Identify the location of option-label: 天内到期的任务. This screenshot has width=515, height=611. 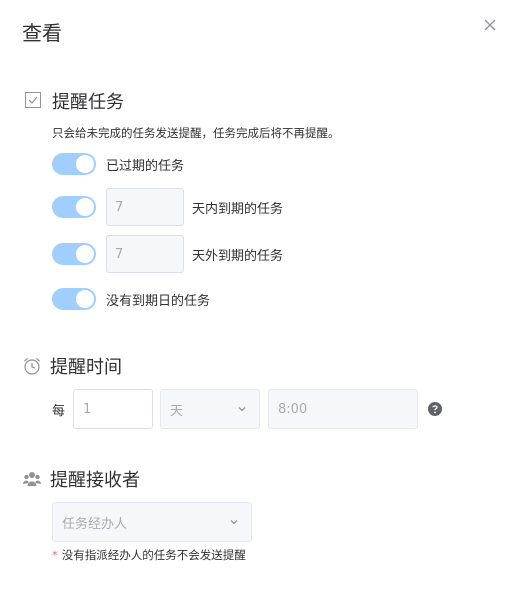
(238, 209).